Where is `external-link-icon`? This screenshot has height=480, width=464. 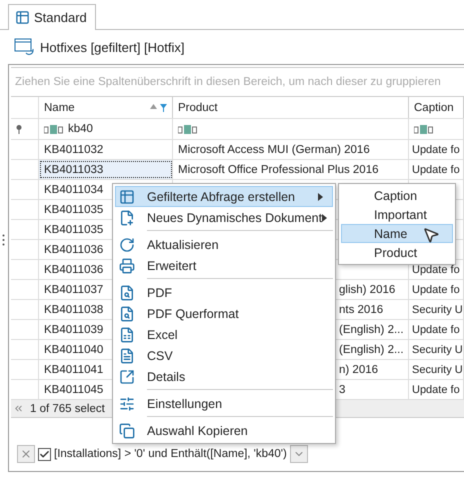 external-link-icon is located at coordinates (127, 376).